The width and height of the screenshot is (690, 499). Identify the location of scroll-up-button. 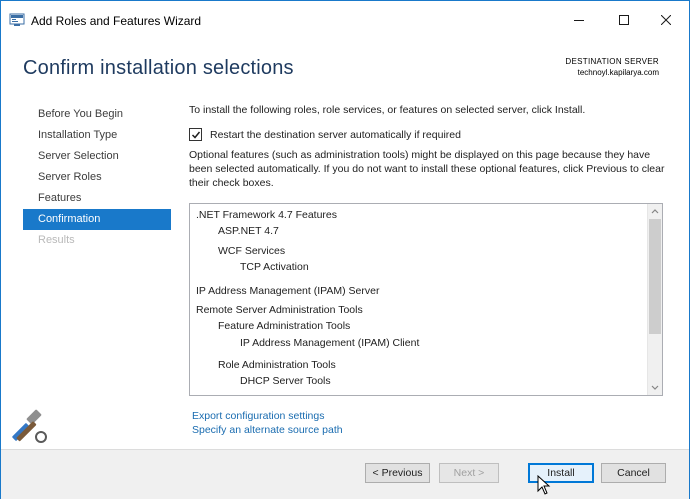
(655, 211).